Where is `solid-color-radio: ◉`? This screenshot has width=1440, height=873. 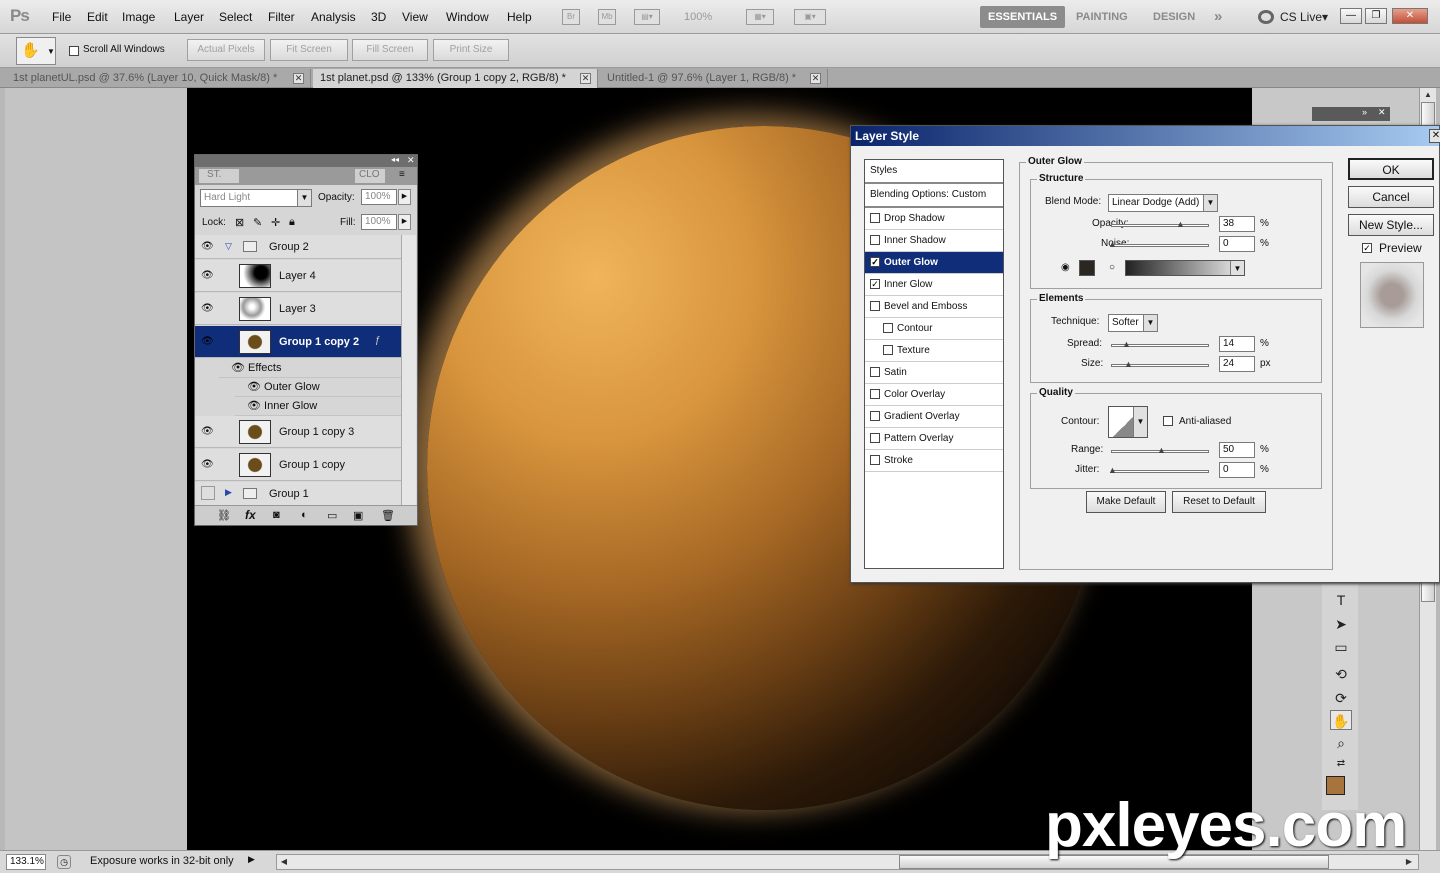 solid-color-radio: ◉ is located at coordinates (1065, 267).